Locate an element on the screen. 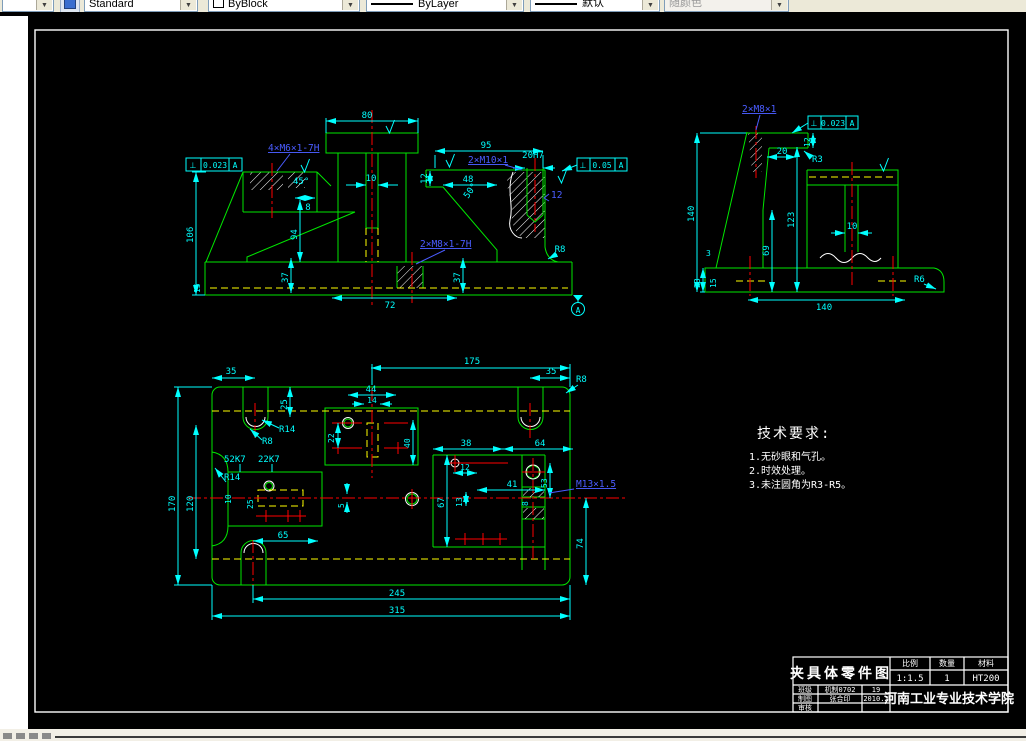 This screenshot has height=741, width=1026. dim-label: 14 is located at coordinates (372, 400).